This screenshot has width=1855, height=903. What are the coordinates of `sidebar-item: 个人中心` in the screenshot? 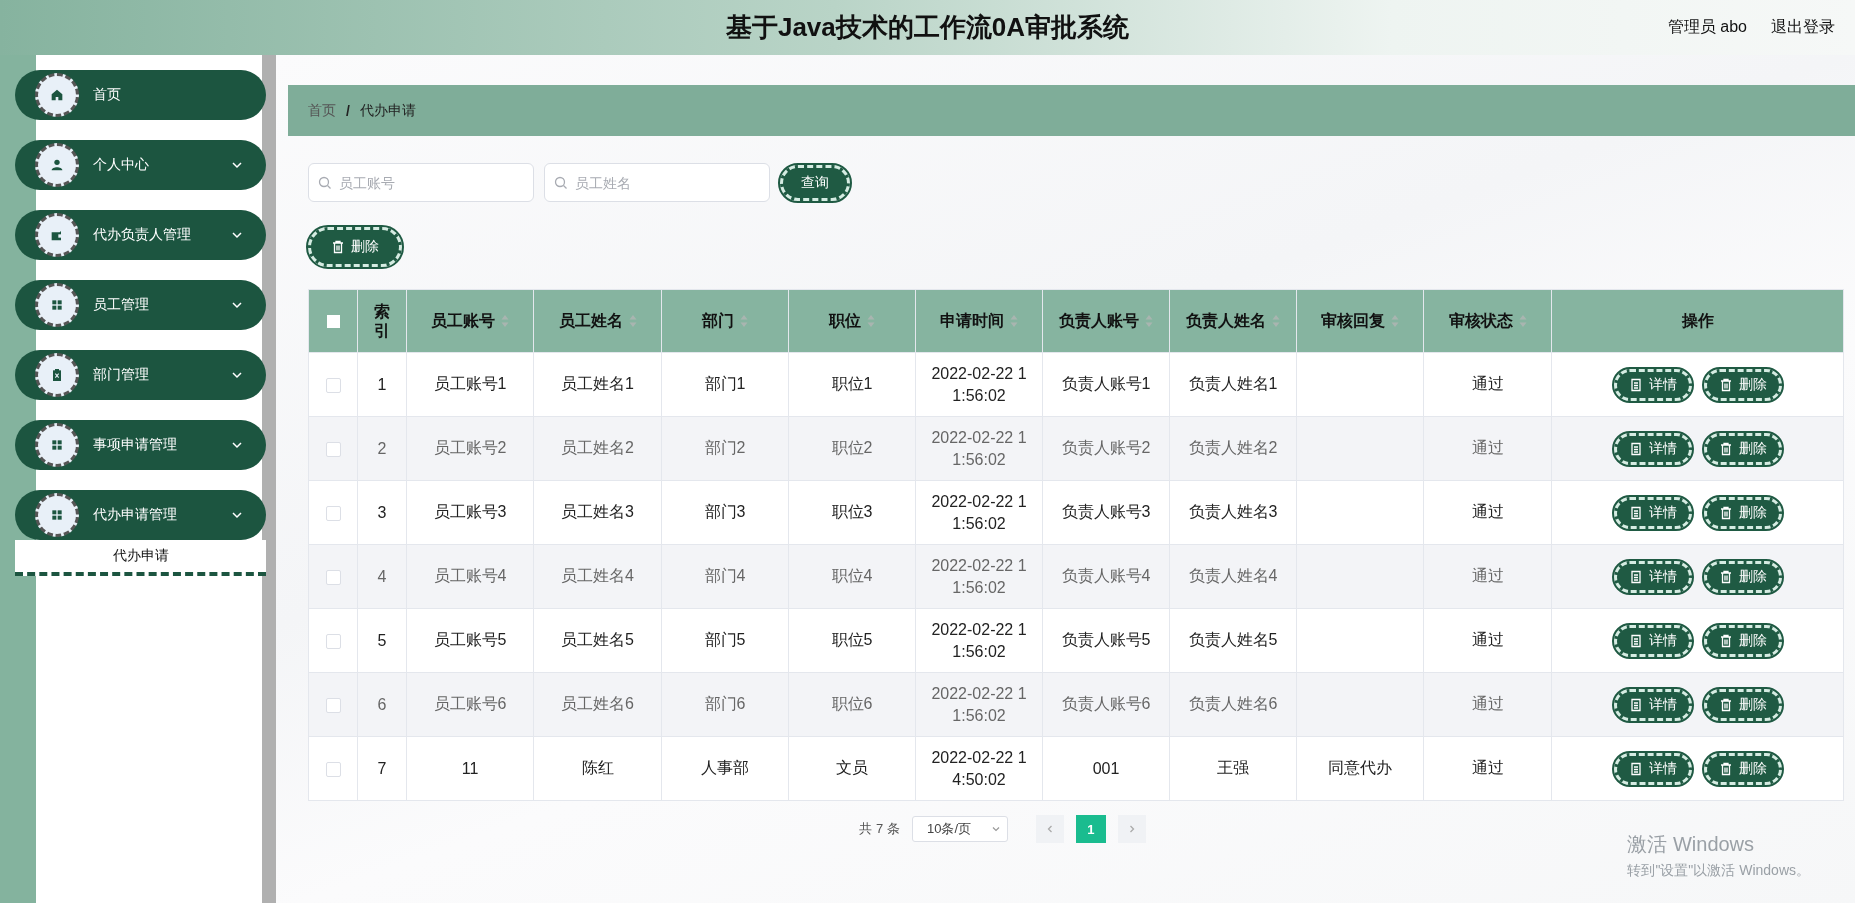 It's located at (140, 165).